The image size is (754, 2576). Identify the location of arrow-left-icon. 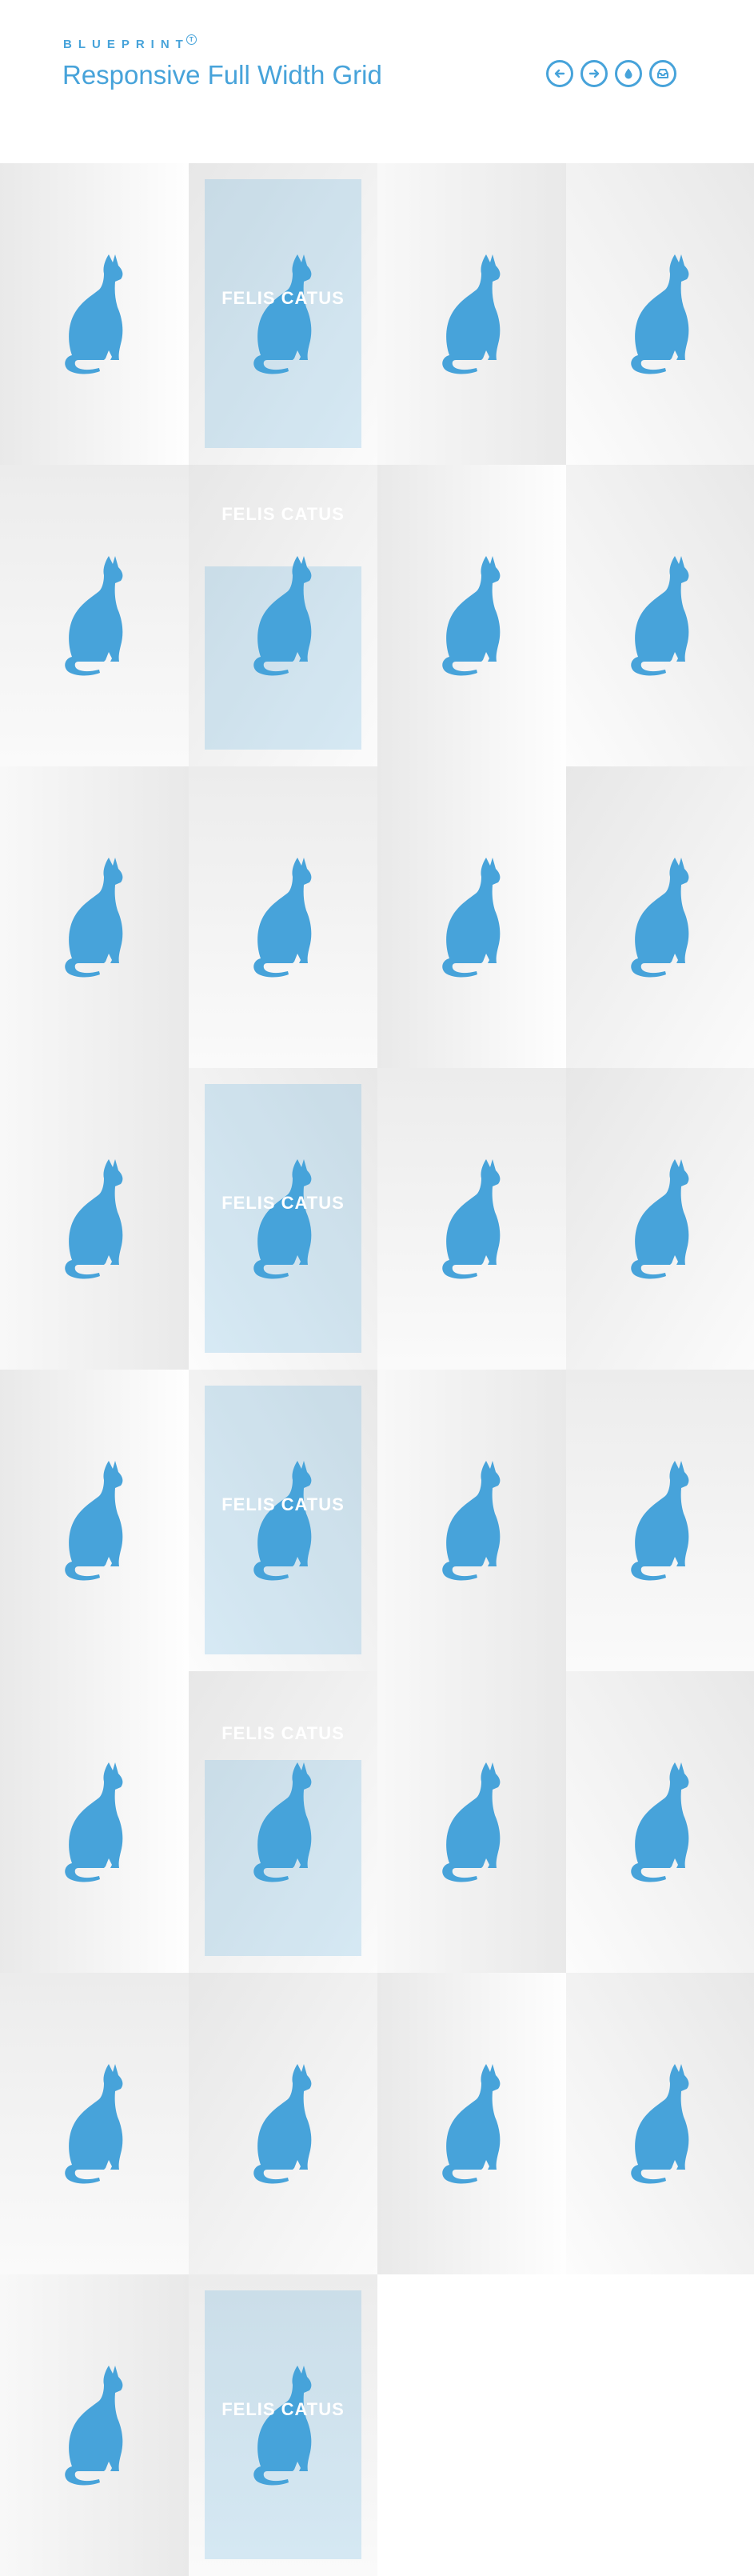
(559, 73).